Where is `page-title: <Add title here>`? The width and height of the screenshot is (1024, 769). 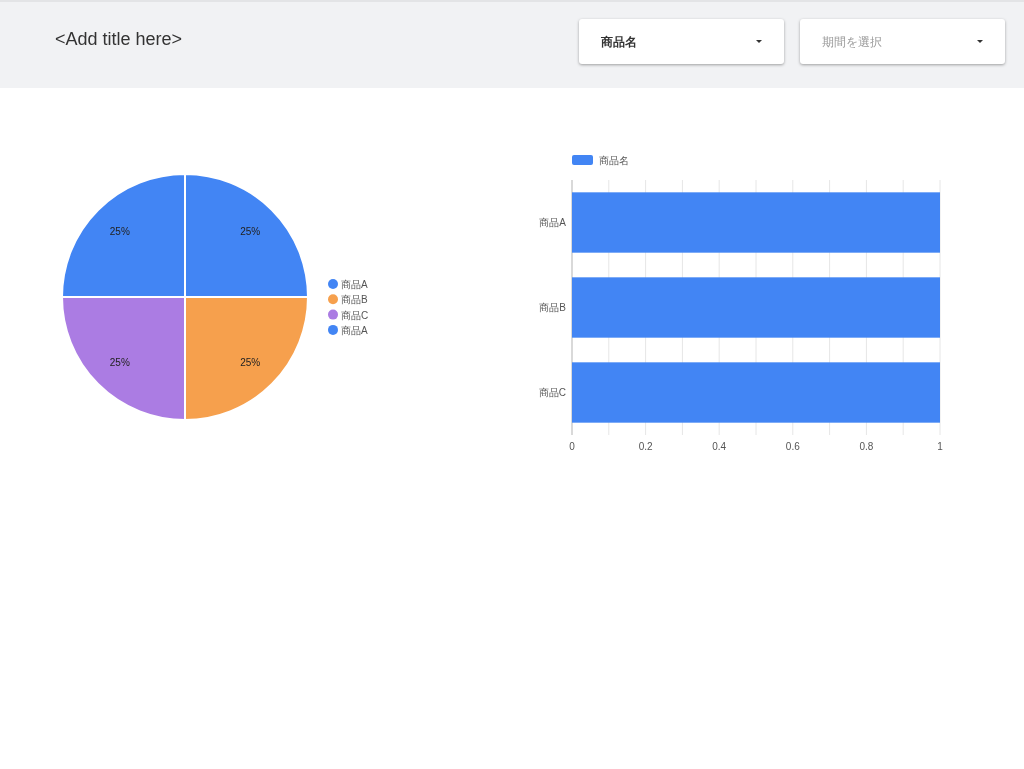 page-title: <Add title here> is located at coordinates (119, 39).